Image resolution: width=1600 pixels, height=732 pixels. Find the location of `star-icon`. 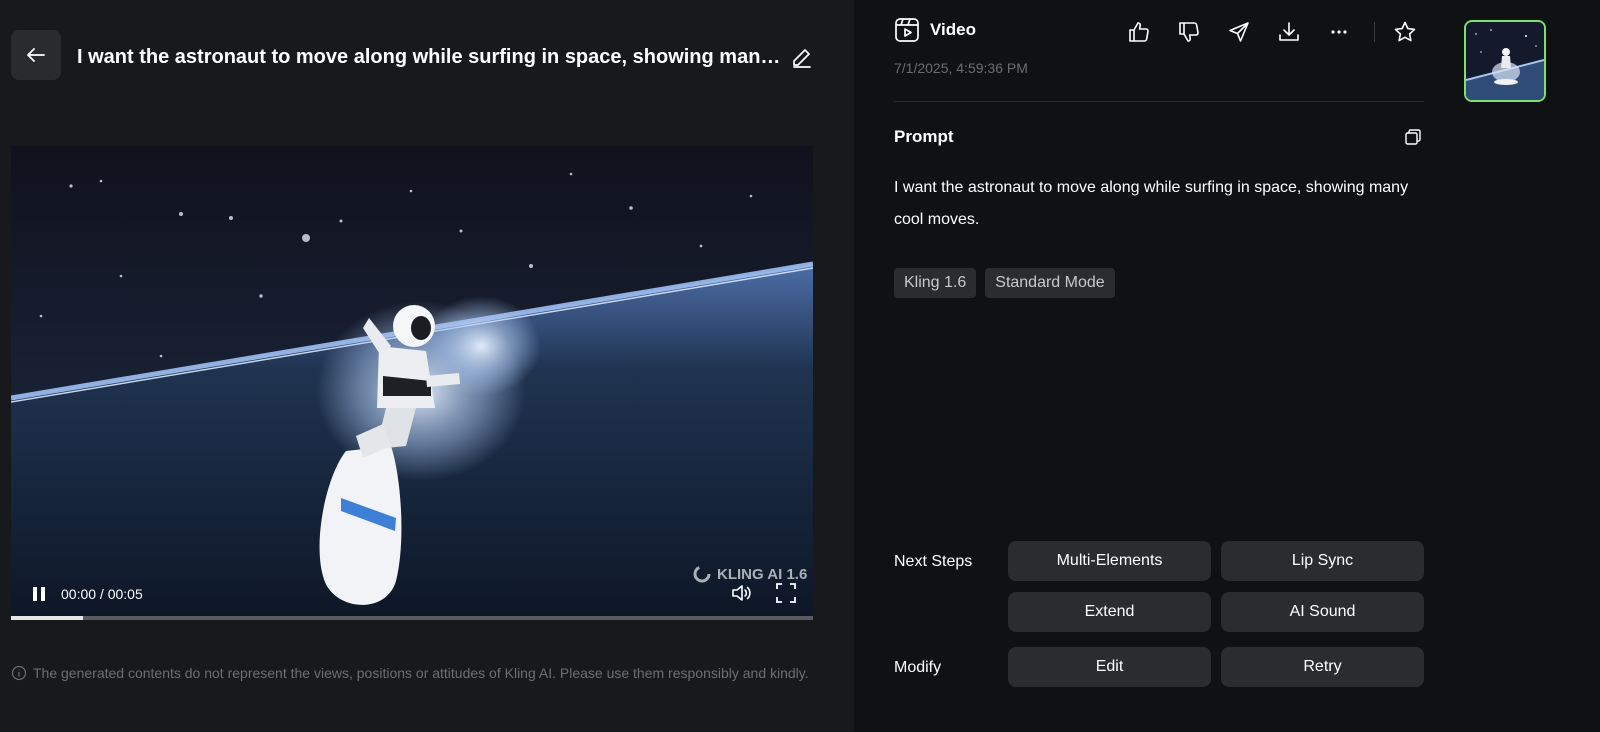

star-icon is located at coordinates (1405, 31).